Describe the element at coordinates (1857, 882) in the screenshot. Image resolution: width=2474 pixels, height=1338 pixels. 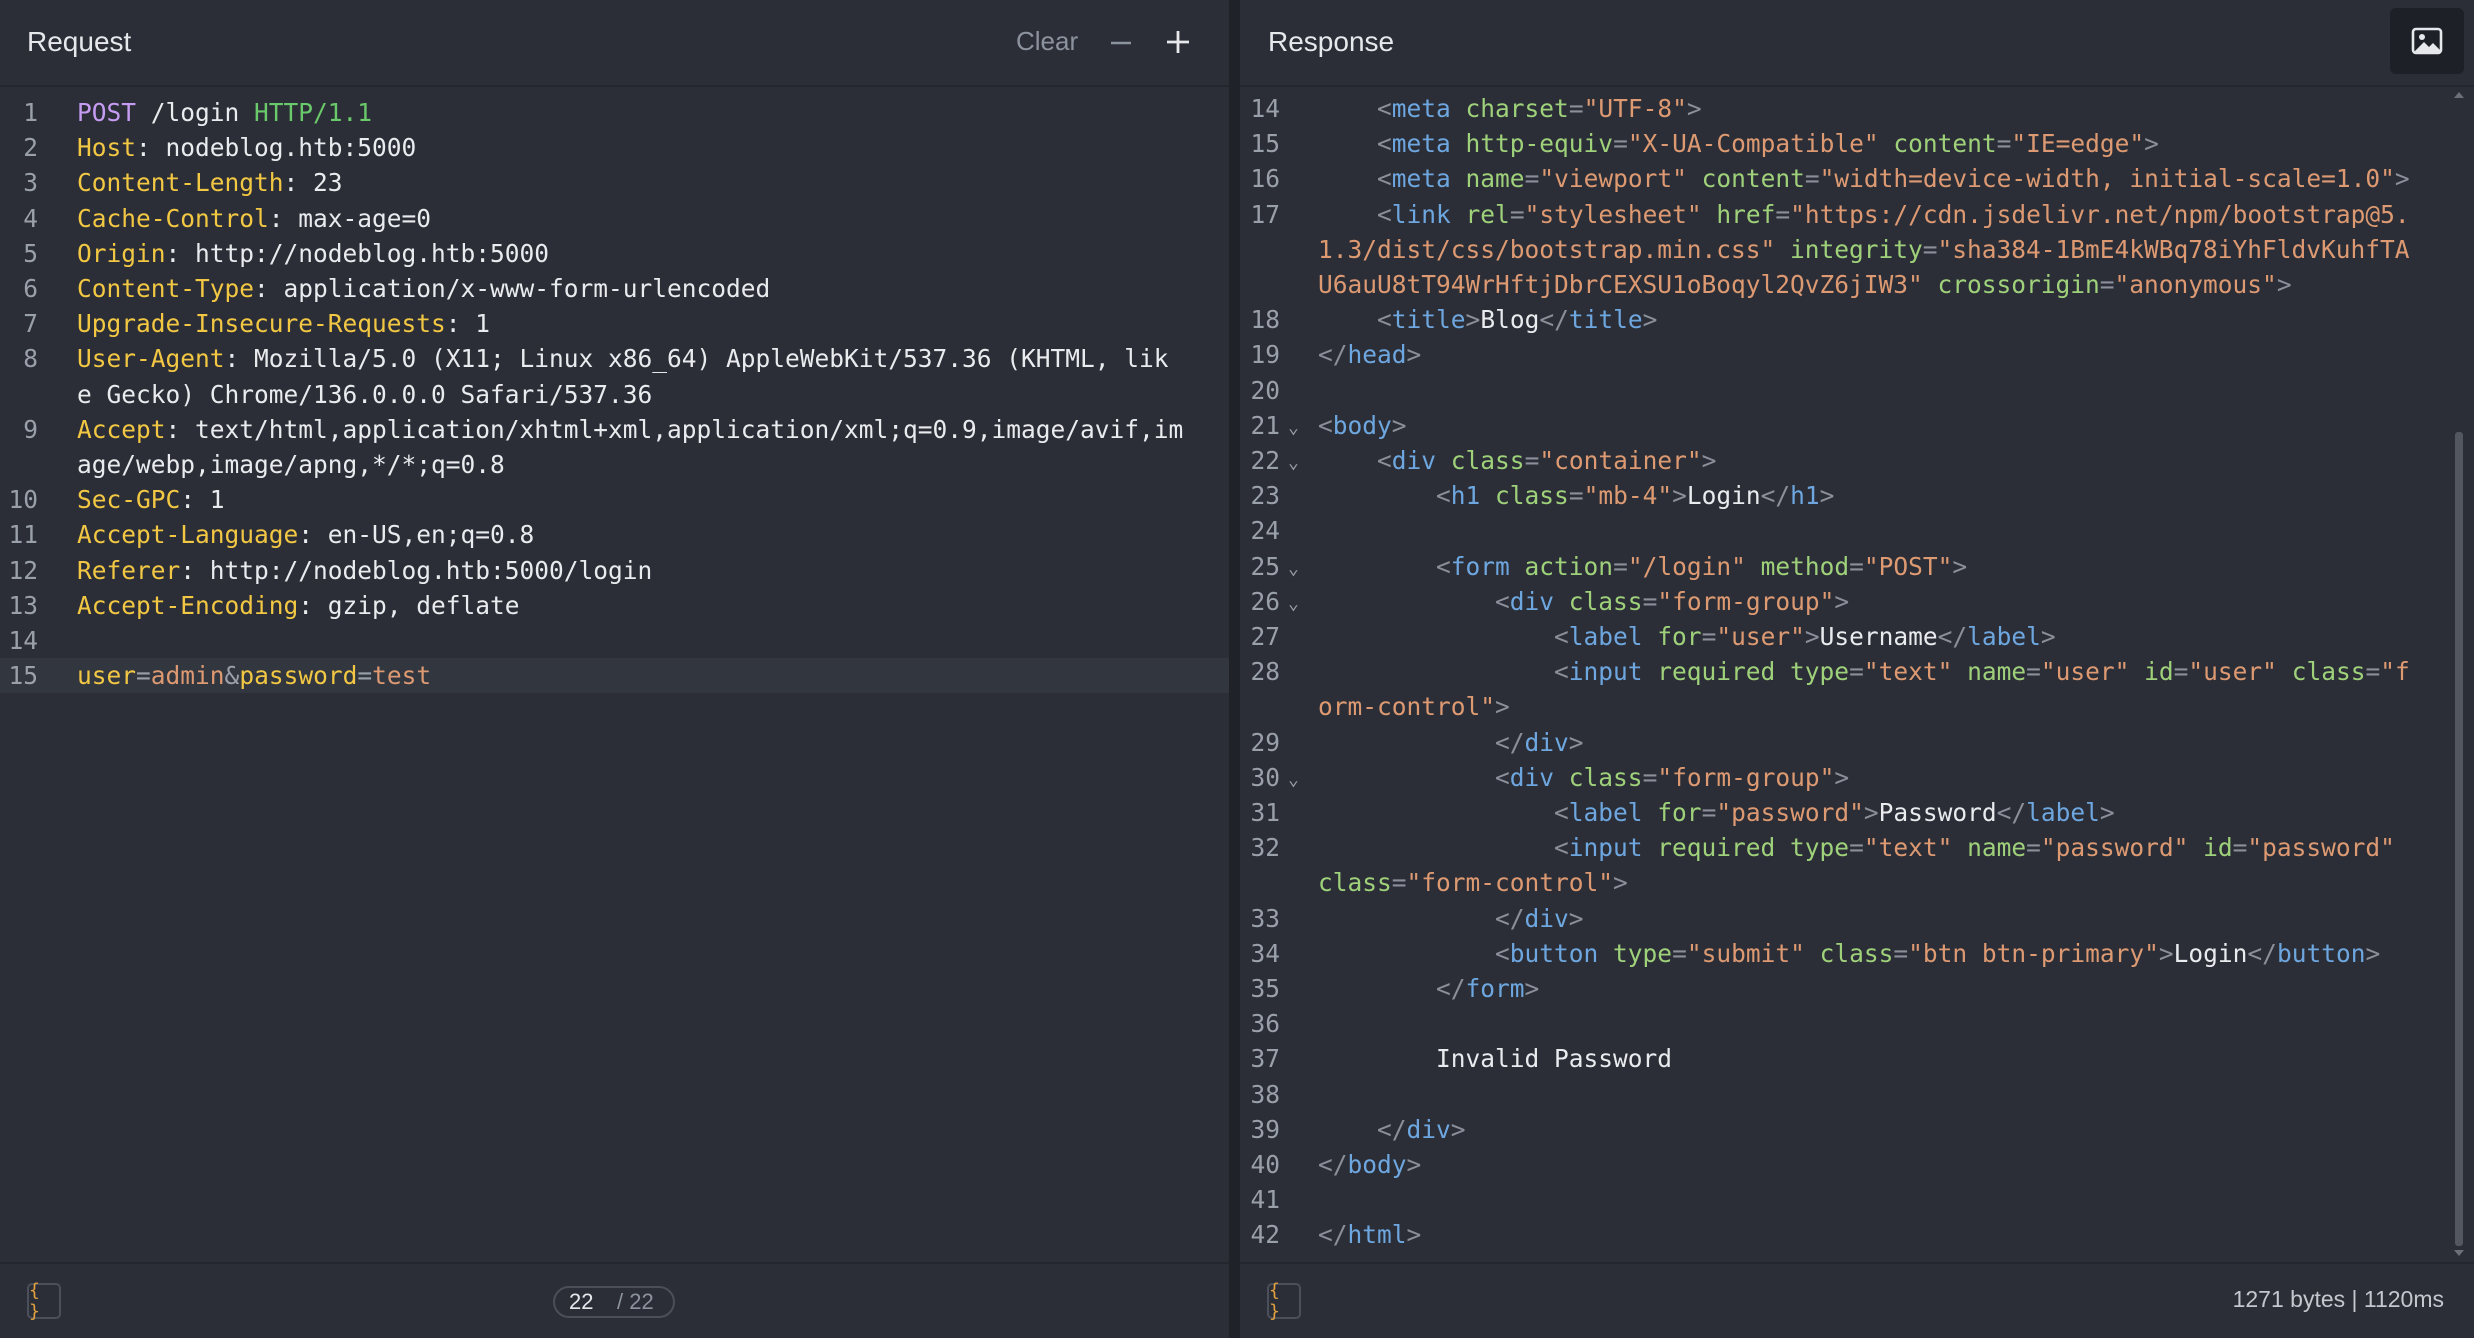
I see `code-line: class="form-control">` at that location.